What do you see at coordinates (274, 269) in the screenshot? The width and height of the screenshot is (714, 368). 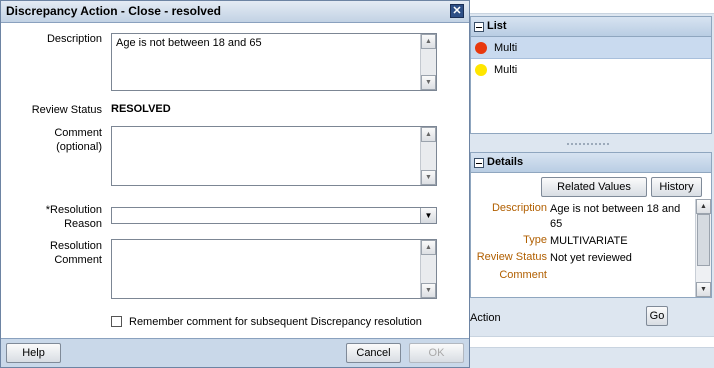 I see `resolution-comment-field: ▲ ▼` at bounding box center [274, 269].